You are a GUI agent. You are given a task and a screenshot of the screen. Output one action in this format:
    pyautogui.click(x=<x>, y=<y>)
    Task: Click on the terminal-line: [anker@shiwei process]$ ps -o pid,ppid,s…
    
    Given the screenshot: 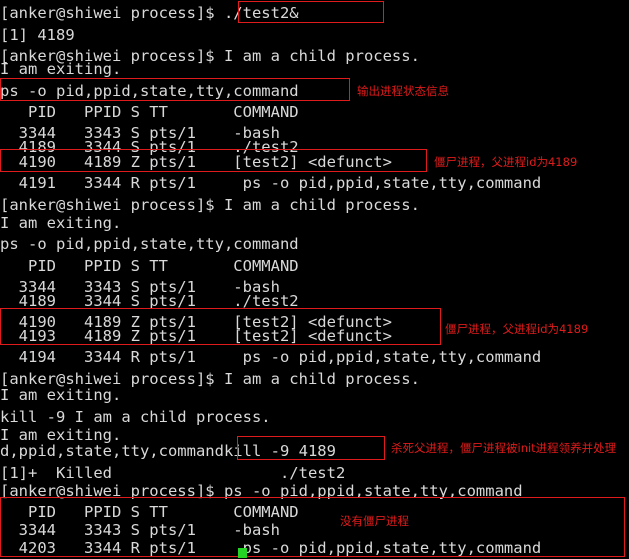 What is the action you would take?
    pyautogui.click(x=261, y=491)
    